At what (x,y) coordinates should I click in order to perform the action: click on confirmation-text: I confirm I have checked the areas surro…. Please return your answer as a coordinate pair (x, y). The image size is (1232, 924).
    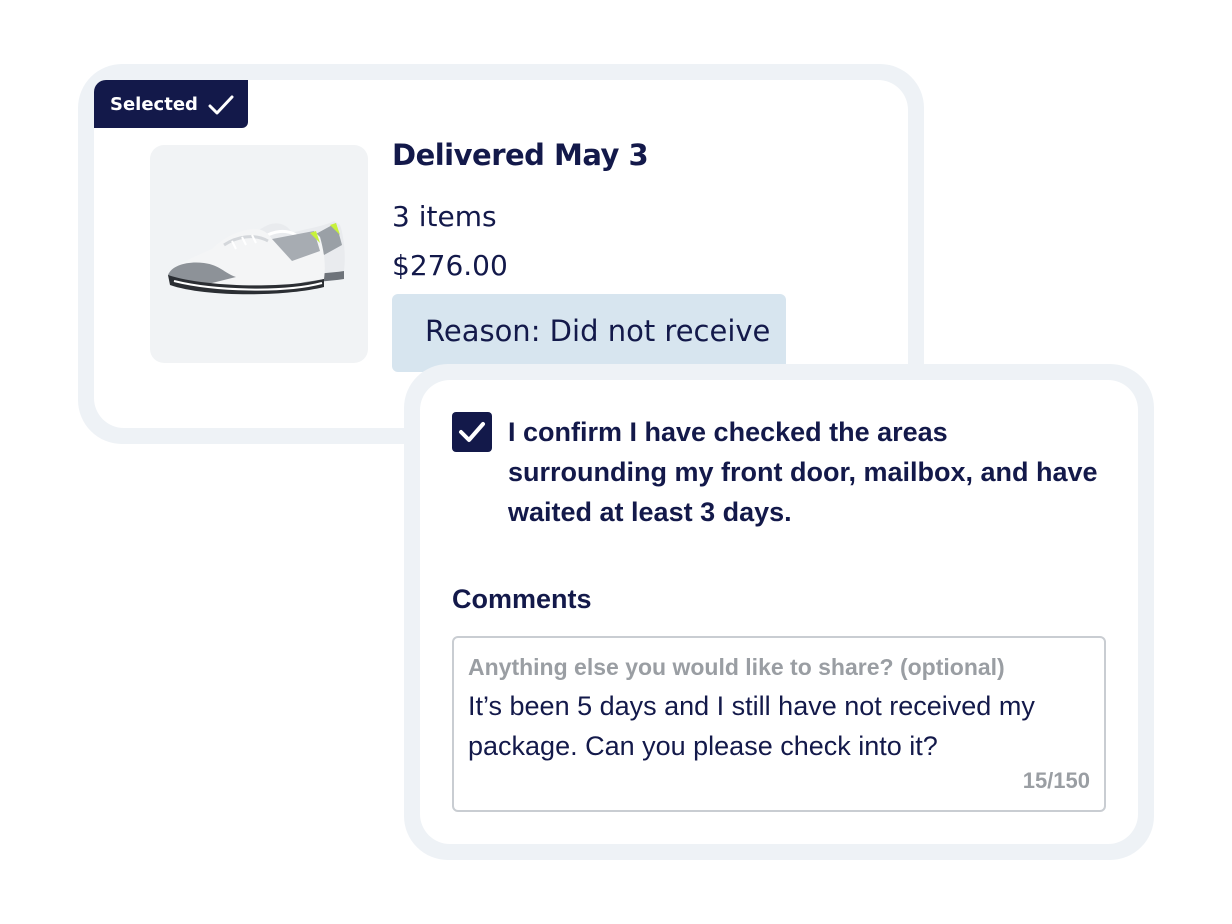
    Looking at the image, I should click on (808, 472).